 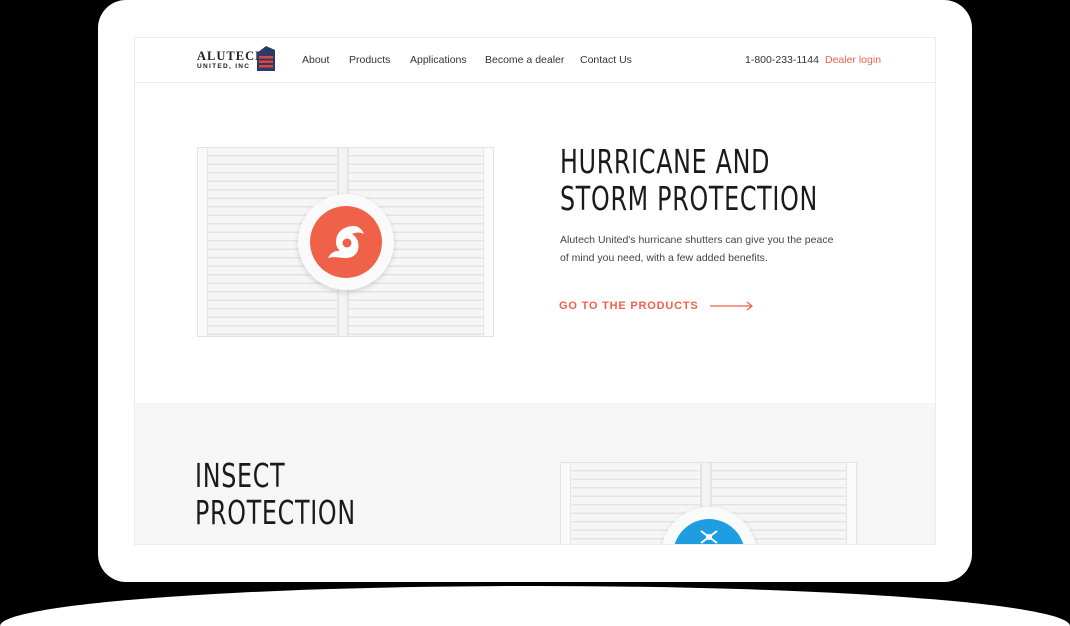 I want to click on hurricane-shutter-image, so click(x=345, y=242).